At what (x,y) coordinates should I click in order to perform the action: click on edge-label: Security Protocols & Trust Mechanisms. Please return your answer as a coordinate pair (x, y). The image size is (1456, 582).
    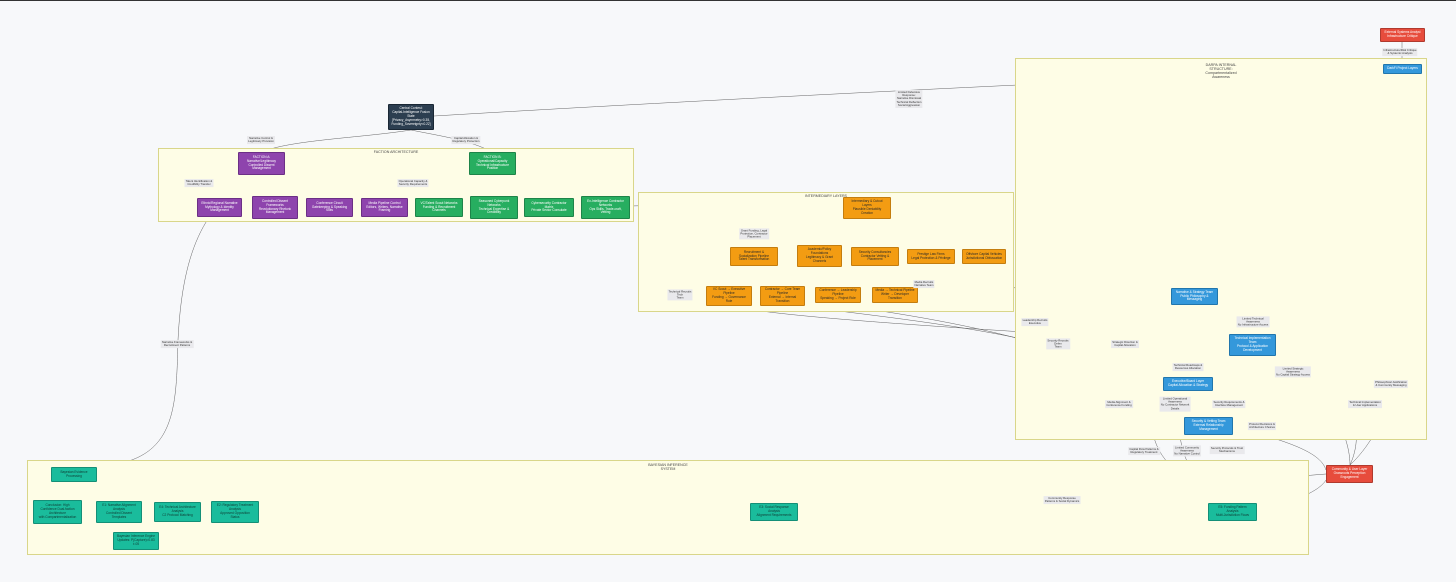
    Looking at the image, I should click on (1227, 449).